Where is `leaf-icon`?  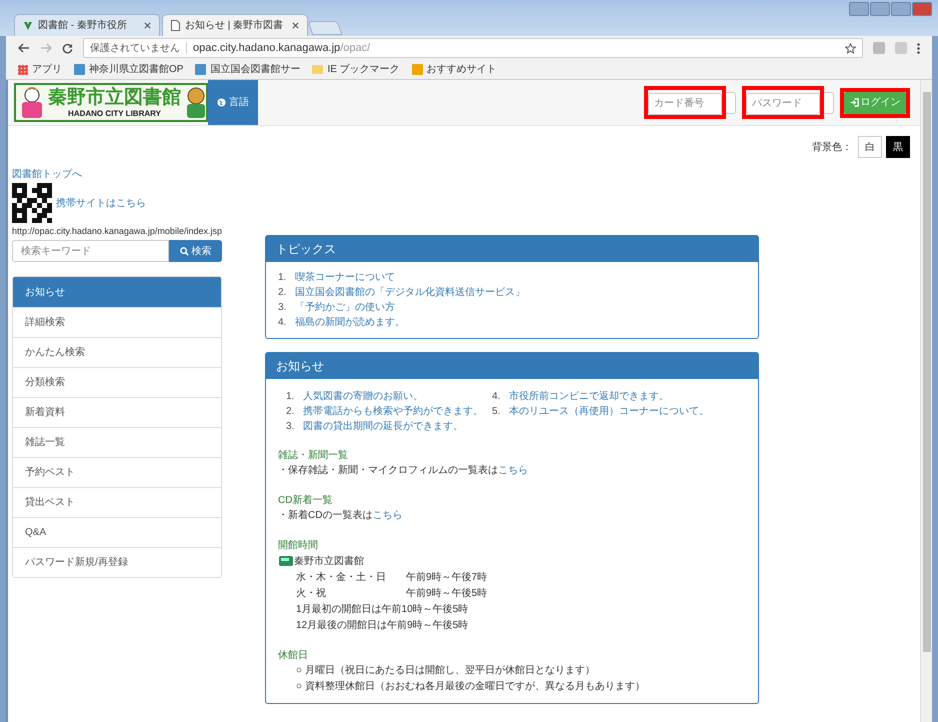
leaf-icon is located at coordinates (28, 25).